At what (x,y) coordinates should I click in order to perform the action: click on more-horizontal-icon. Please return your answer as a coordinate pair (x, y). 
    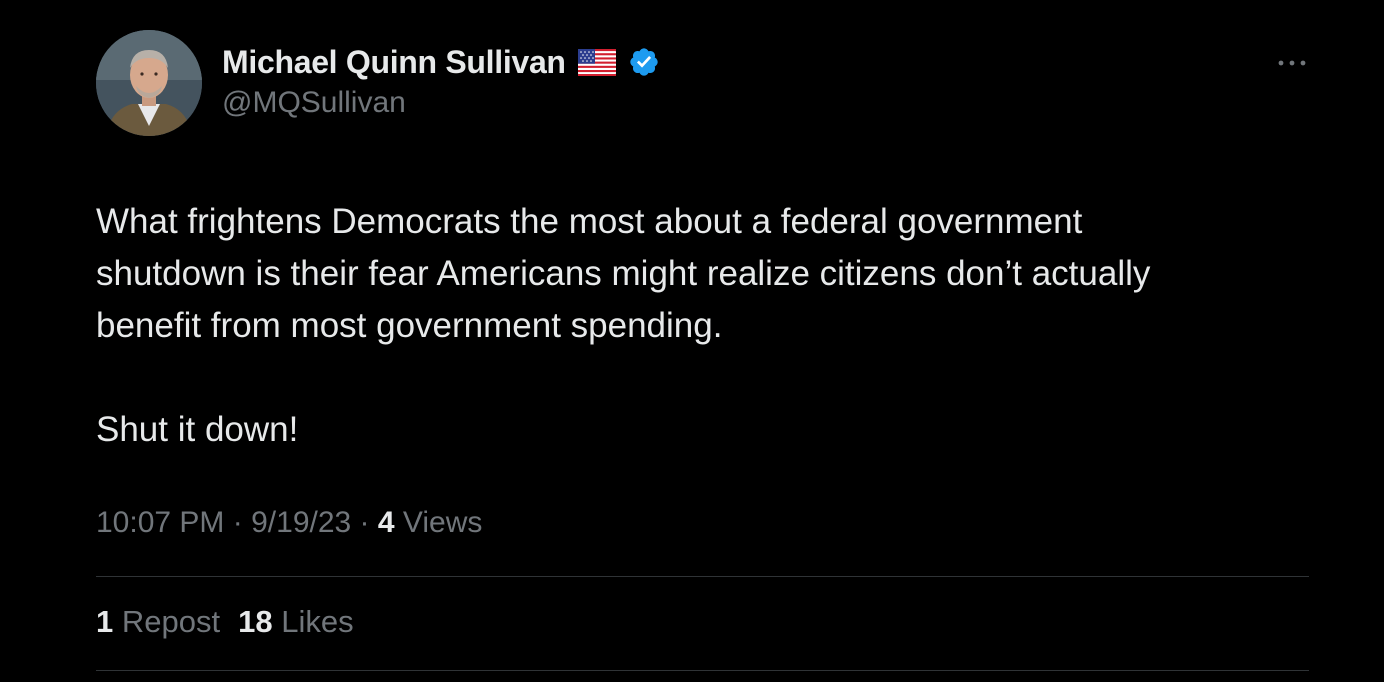
    Looking at the image, I should click on (1292, 63).